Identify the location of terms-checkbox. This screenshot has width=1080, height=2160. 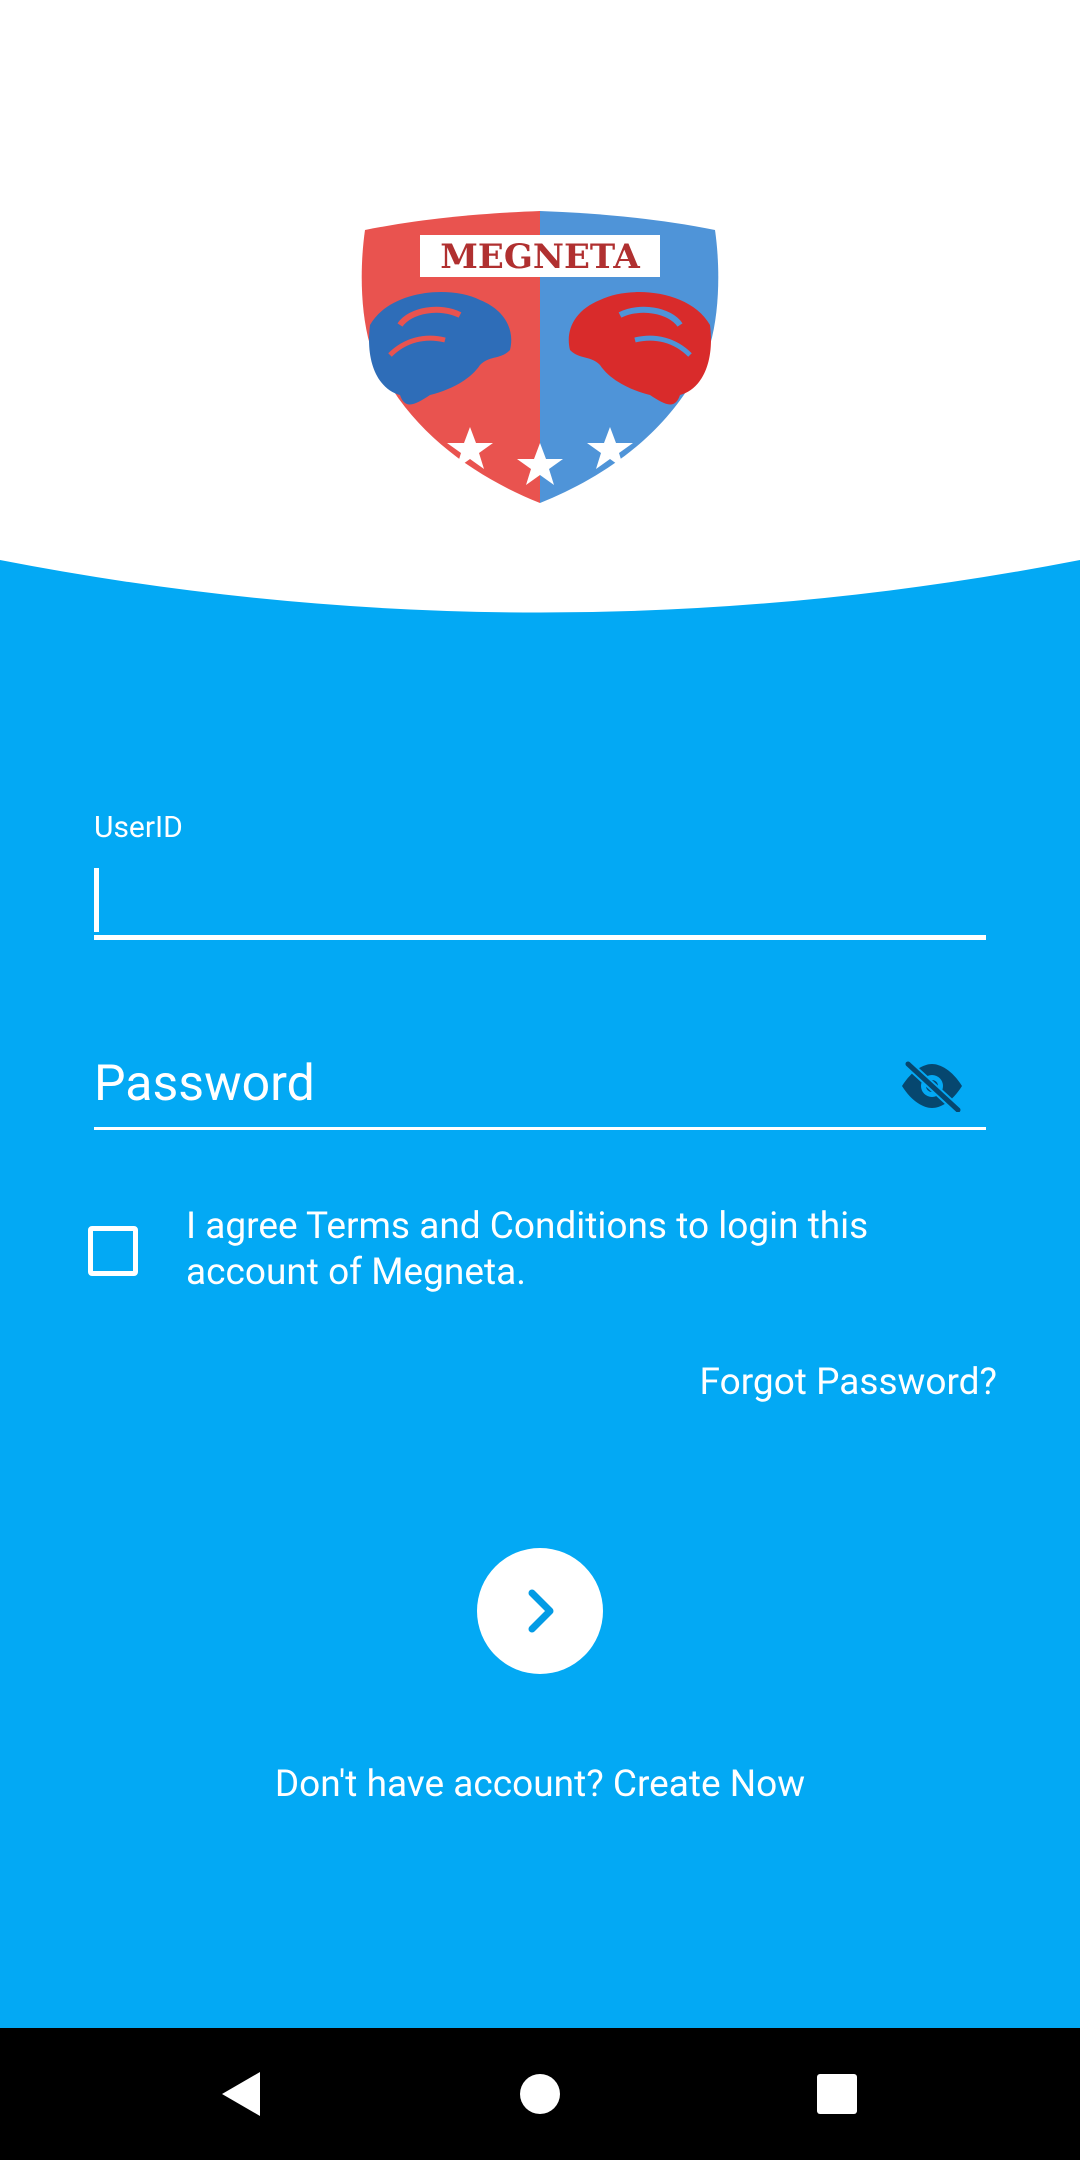
(113, 1251).